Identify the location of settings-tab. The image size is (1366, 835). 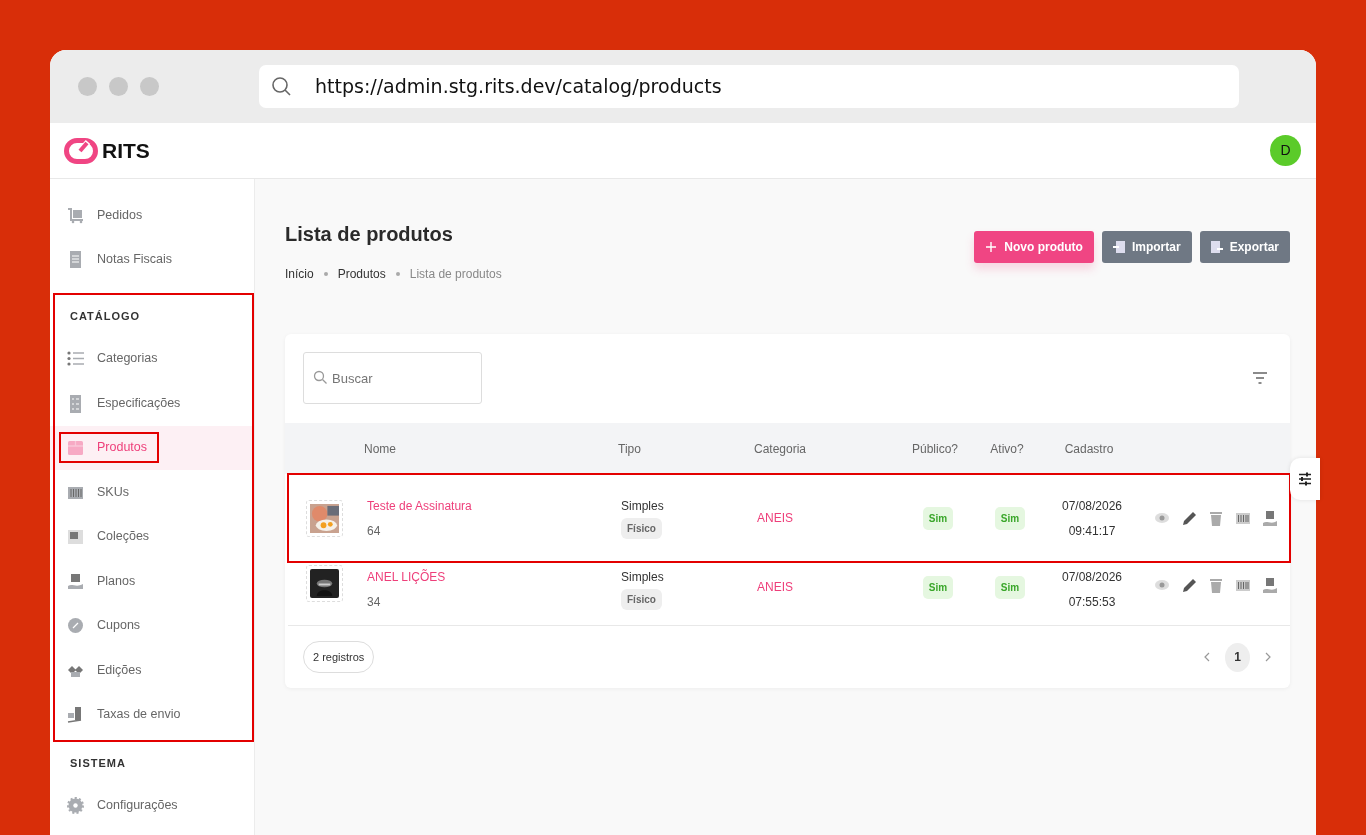
(1305, 479).